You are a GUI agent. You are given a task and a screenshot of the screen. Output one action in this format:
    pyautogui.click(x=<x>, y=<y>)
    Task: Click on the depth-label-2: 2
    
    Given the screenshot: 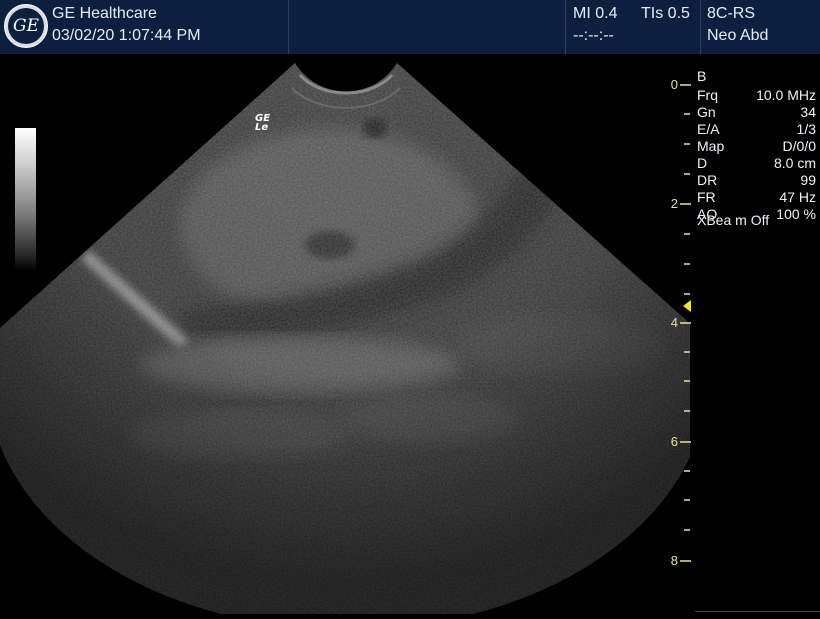 What is the action you would take?
    pyautogui.click(x=674, y=203)
    